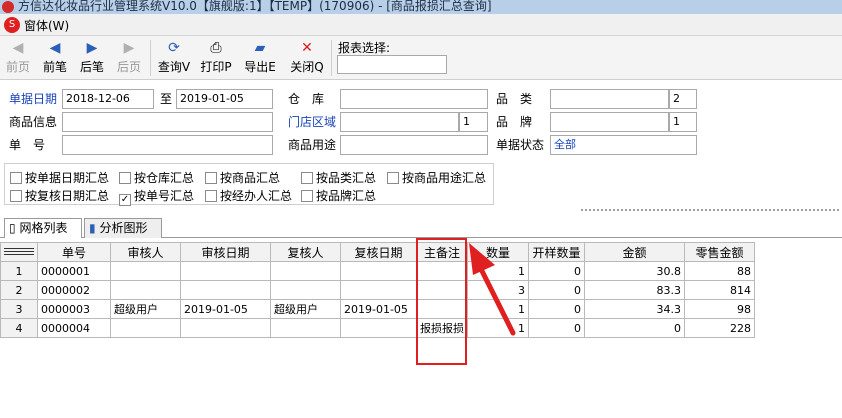  Describe the element at coordinates (128, 67) in the screenshot. I see `last-page-label: 后页` at that location.